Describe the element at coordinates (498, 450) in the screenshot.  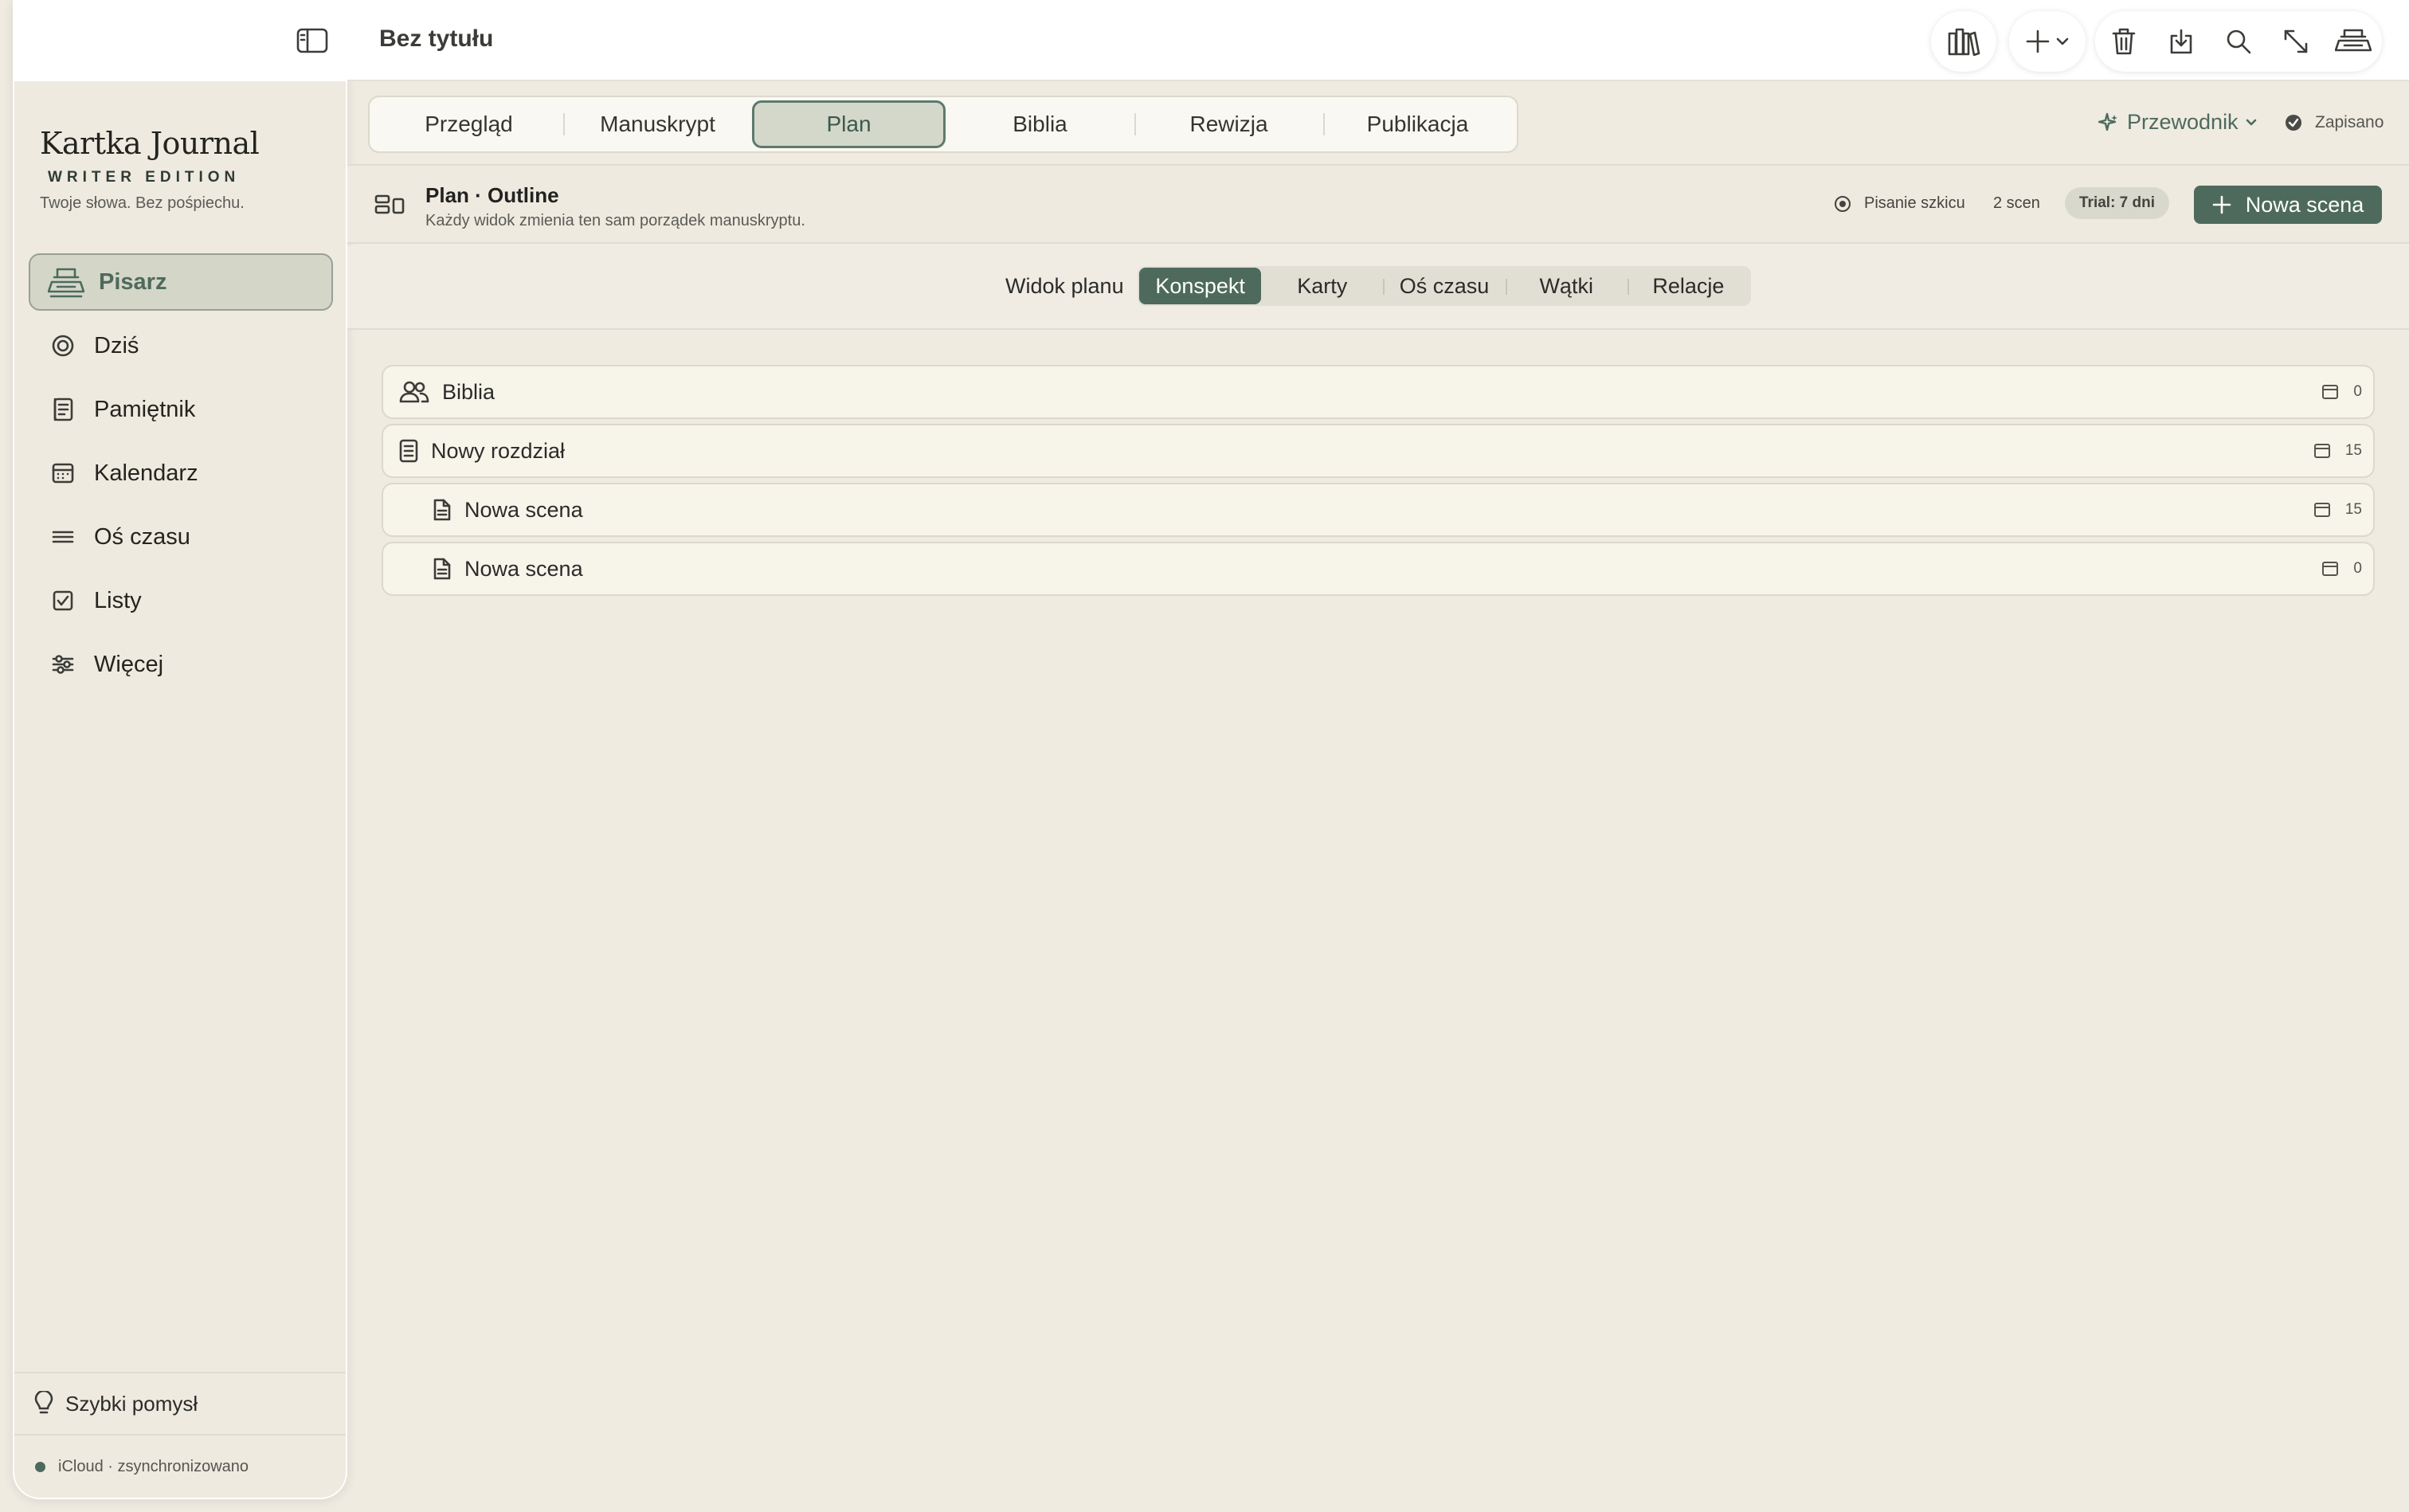
I see `outline-row-label: Nowy rozdział` at that location.